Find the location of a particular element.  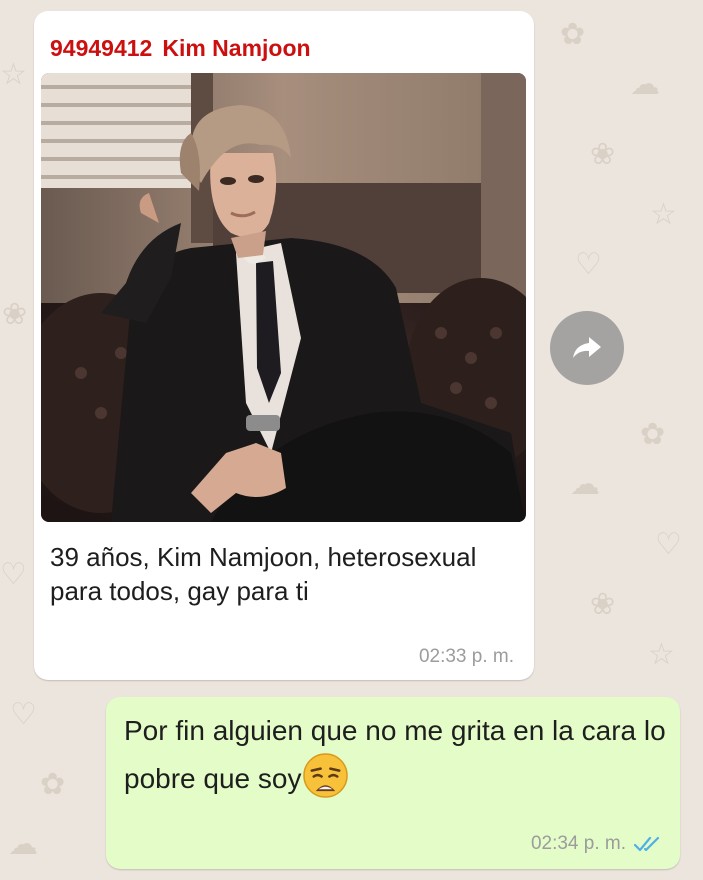

forward-arrow-icon is located at coordinates (587, 347).